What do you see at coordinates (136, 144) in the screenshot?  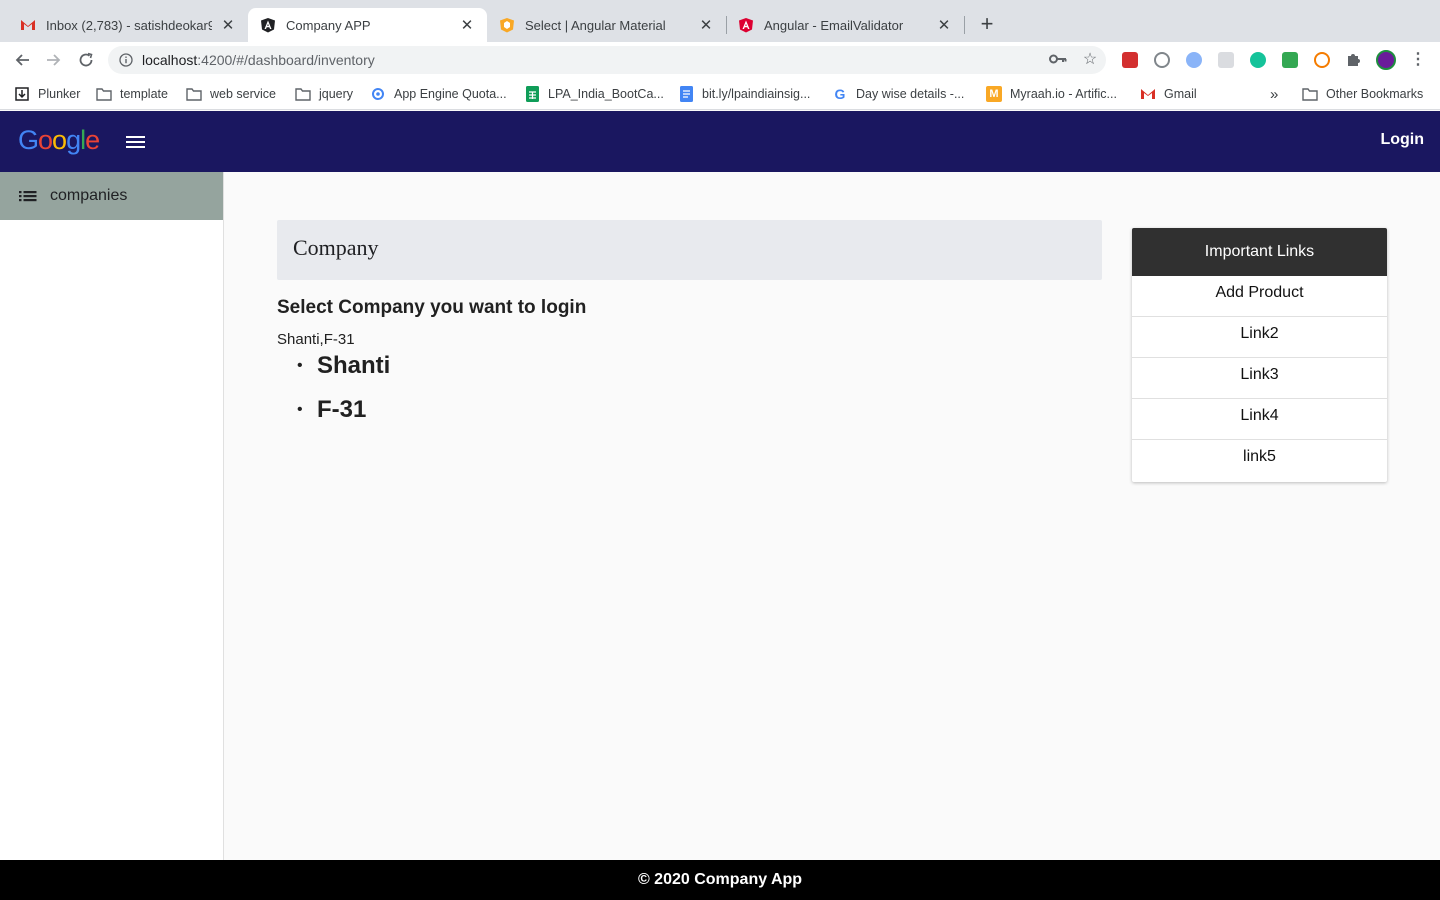 I see `menu-icon` at bounding box center [136, 144].